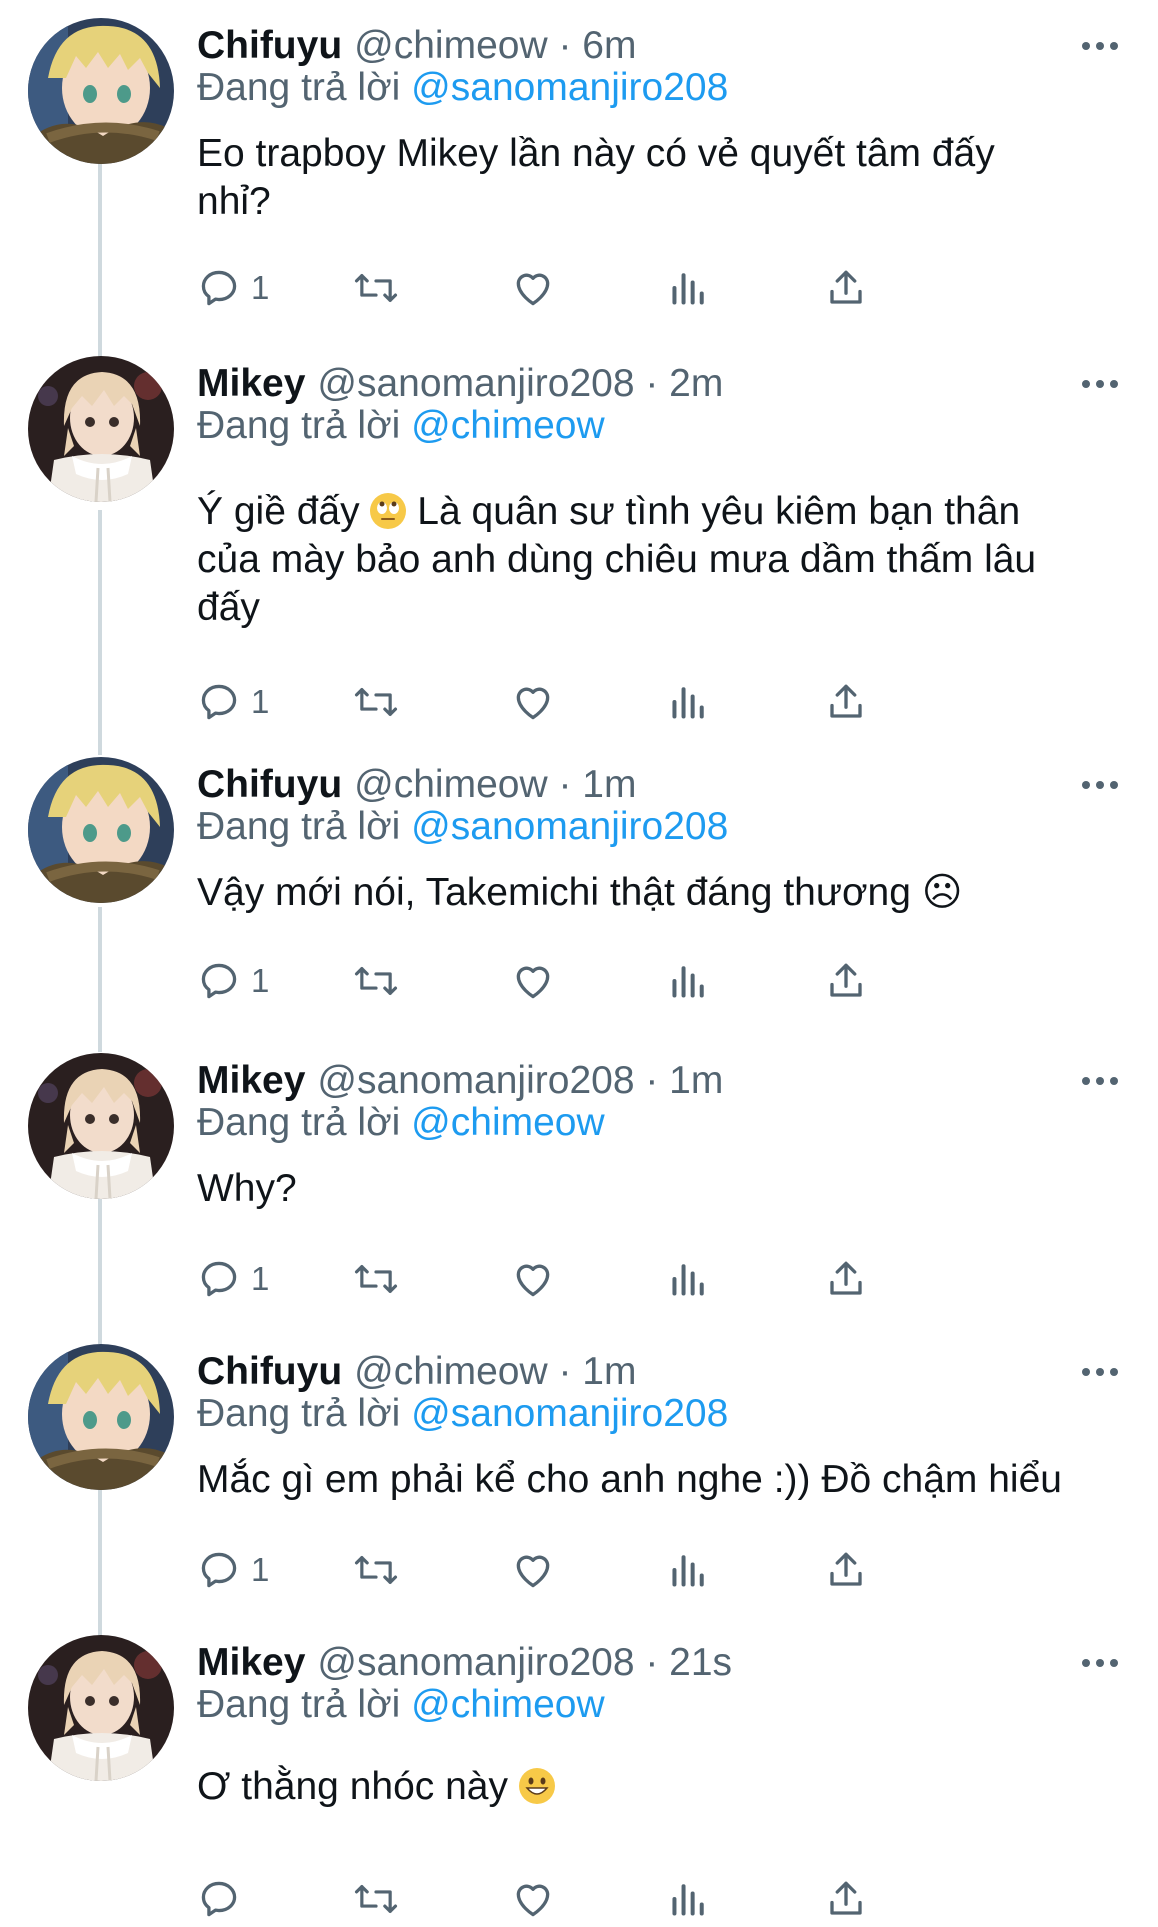 The height and width of the screenshot is (1927, 1158). I want to click on tweet-text-part: Ơ thằng nhóc này, so click(358, 1786).